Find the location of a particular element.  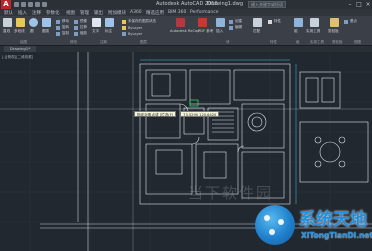

text-tool-label: 文字 is located at coordinates (96, 31).